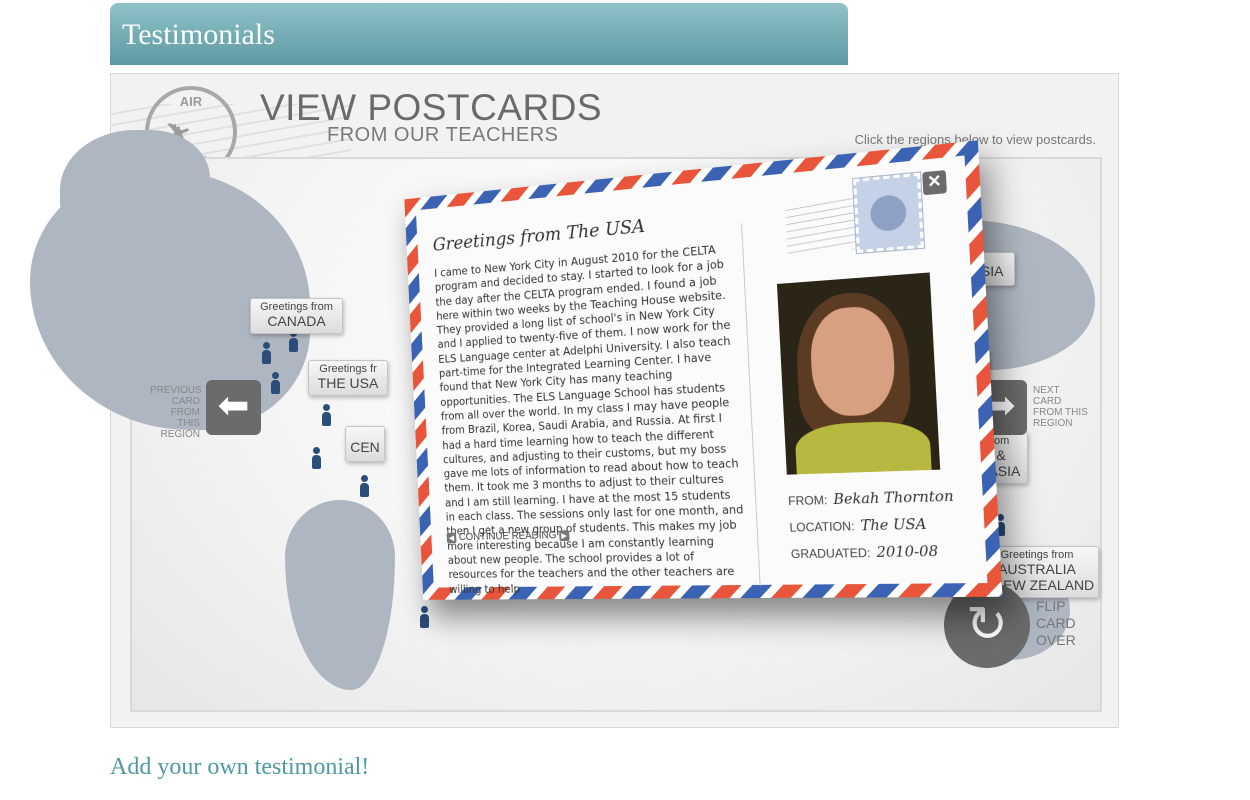 The height and width of the screenshot is (800, 1250). I want to click on region-greeting: Greetings fr, so click(348, 369).